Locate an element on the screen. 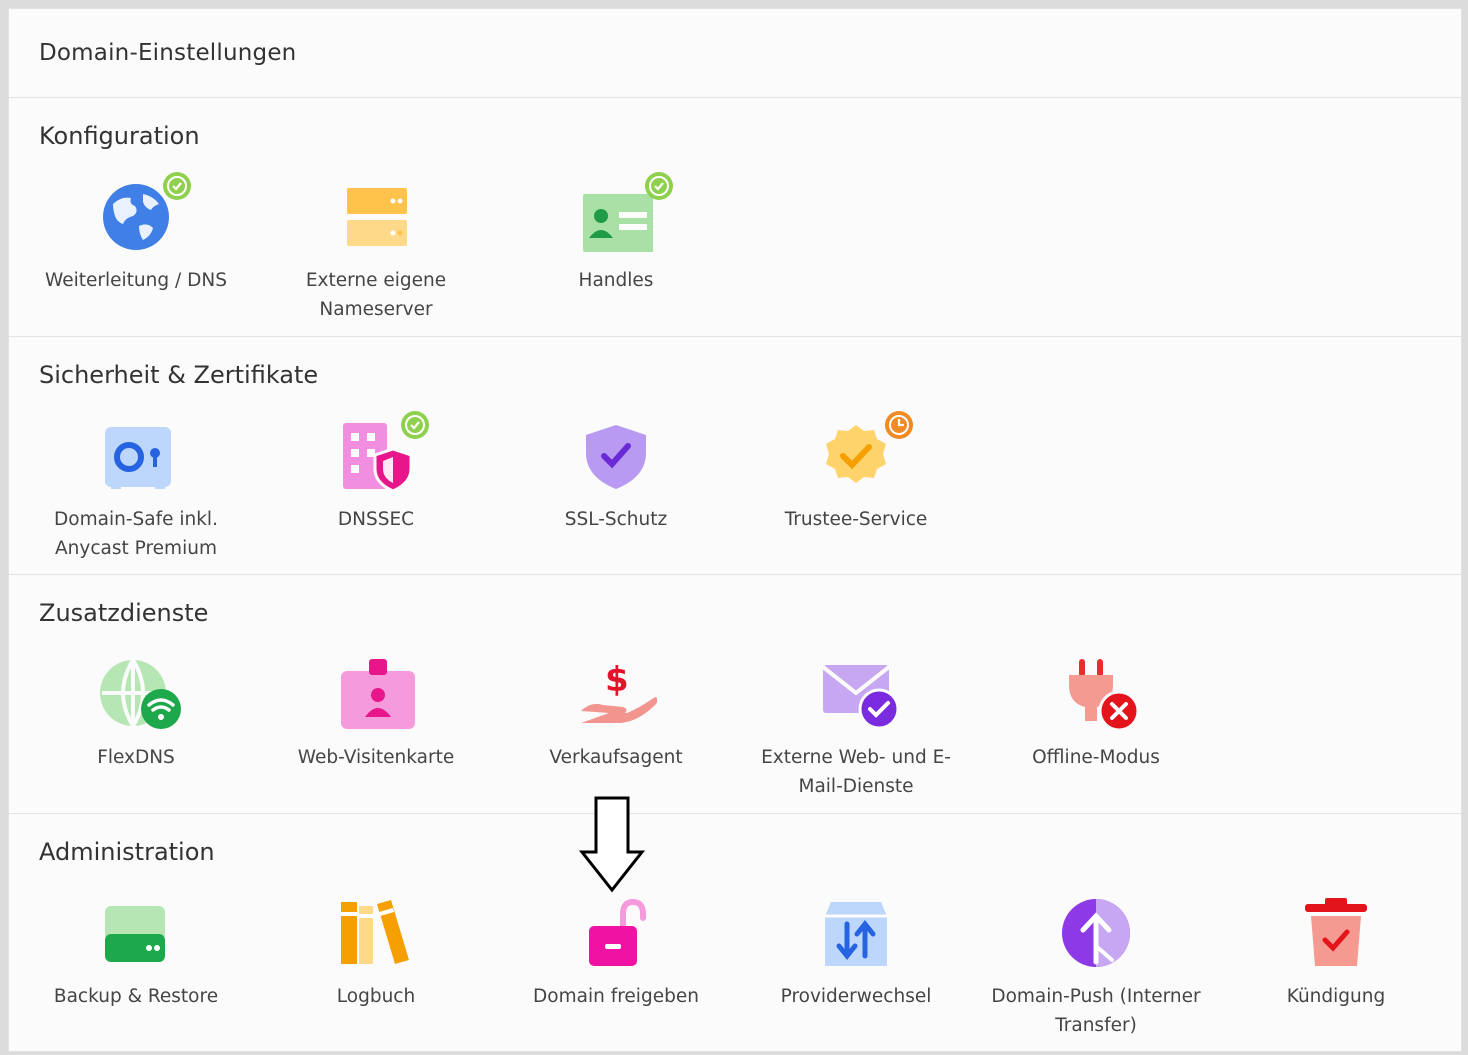 This screenshot has height=1055, width=1468. tile-flexdns: FlexDNS is located at coordinates (136, 709).